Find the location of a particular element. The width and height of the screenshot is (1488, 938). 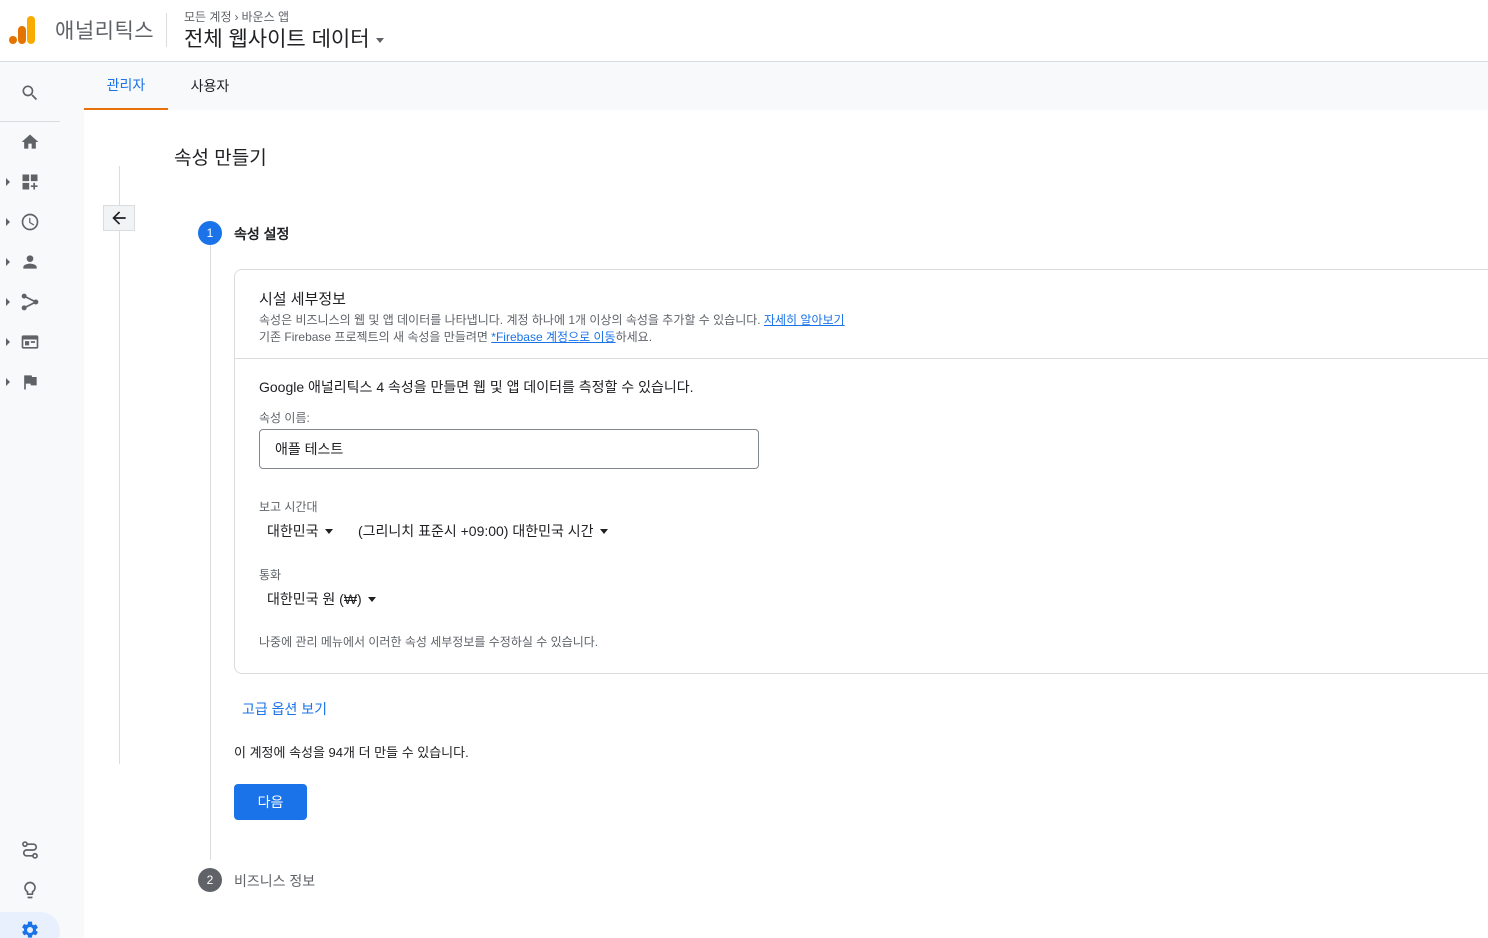

edit-later-note: 나중에 관리 메뉴에서 이러한 속성 세부정보를 수정하실 수 있습니다. is located at coordinates (429, 642).